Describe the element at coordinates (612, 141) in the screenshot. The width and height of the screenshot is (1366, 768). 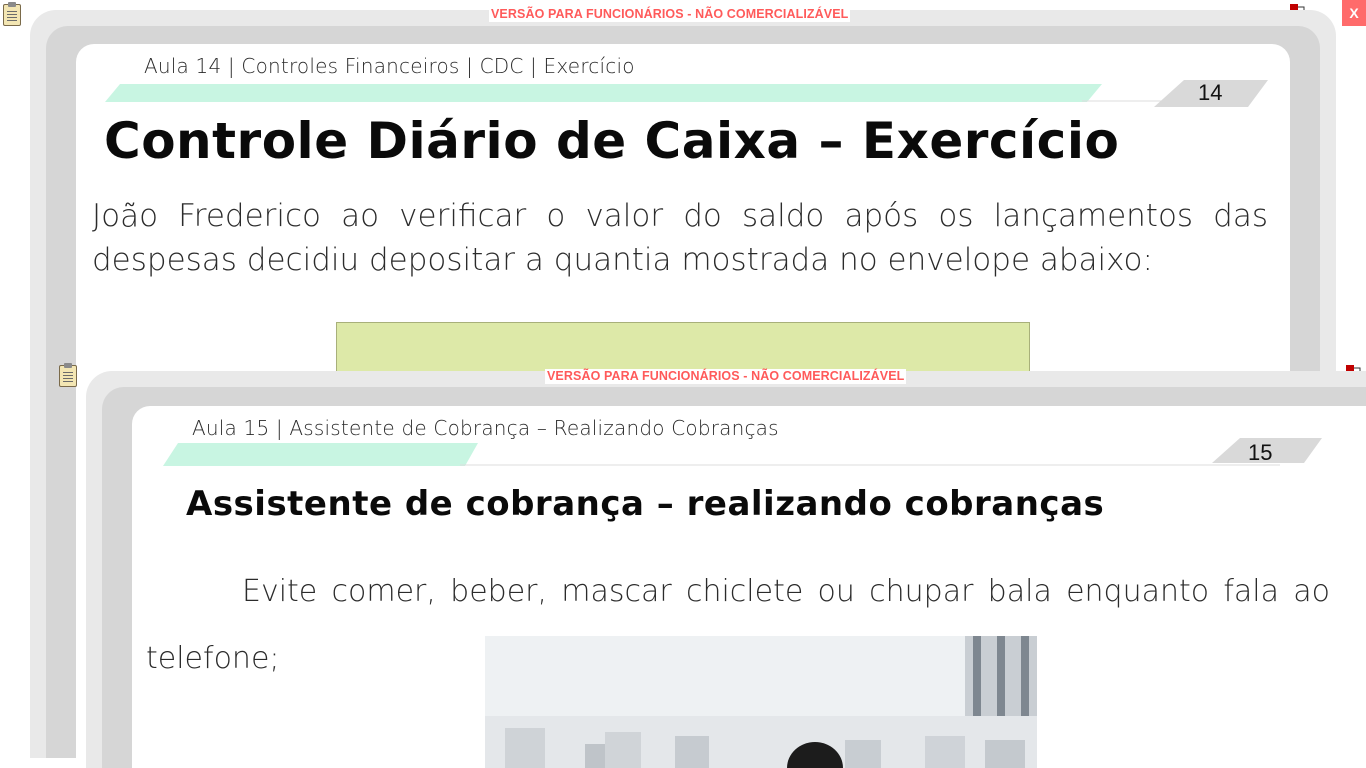
I see `page-title: Controle Diário de Caixa – Exercício` at that location.